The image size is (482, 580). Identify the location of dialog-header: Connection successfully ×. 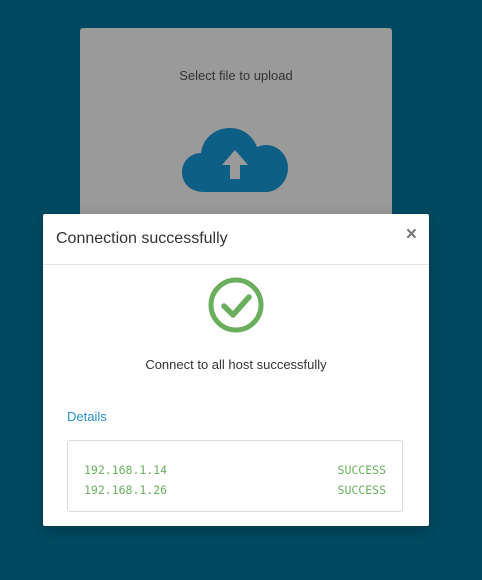
(236, 239).